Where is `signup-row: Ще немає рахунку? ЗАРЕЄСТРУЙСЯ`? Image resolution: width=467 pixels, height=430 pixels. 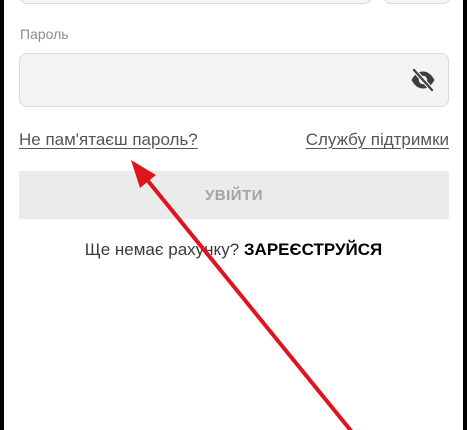
signup-row: Ще немає рахунку? ЗАРЕЄСТРУЙСЯ is located at coordinates (233, 250).